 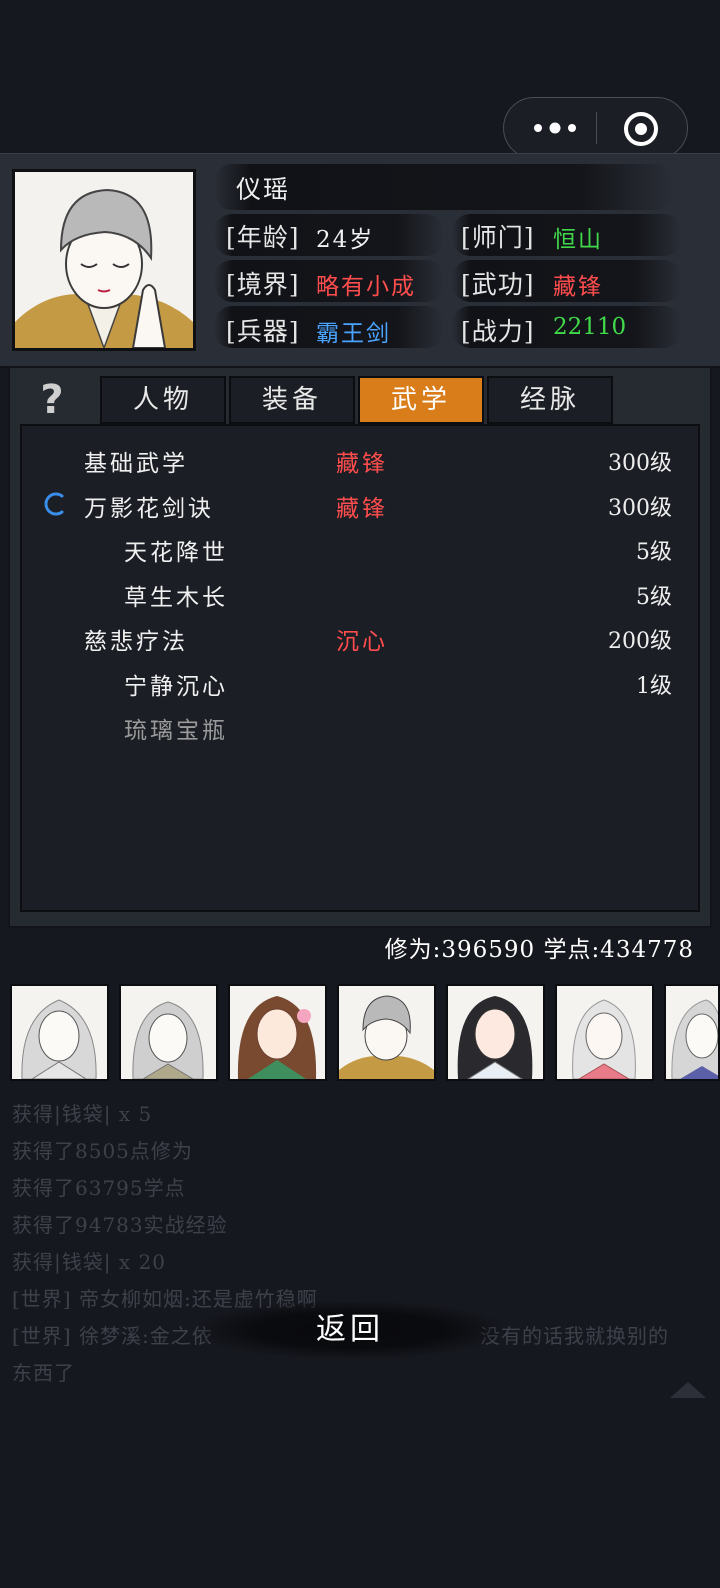 What do you see at coordinates (176, 553) in the screenshot?
I see `skill-name: 天花降世` at bounding box center [176, 553].